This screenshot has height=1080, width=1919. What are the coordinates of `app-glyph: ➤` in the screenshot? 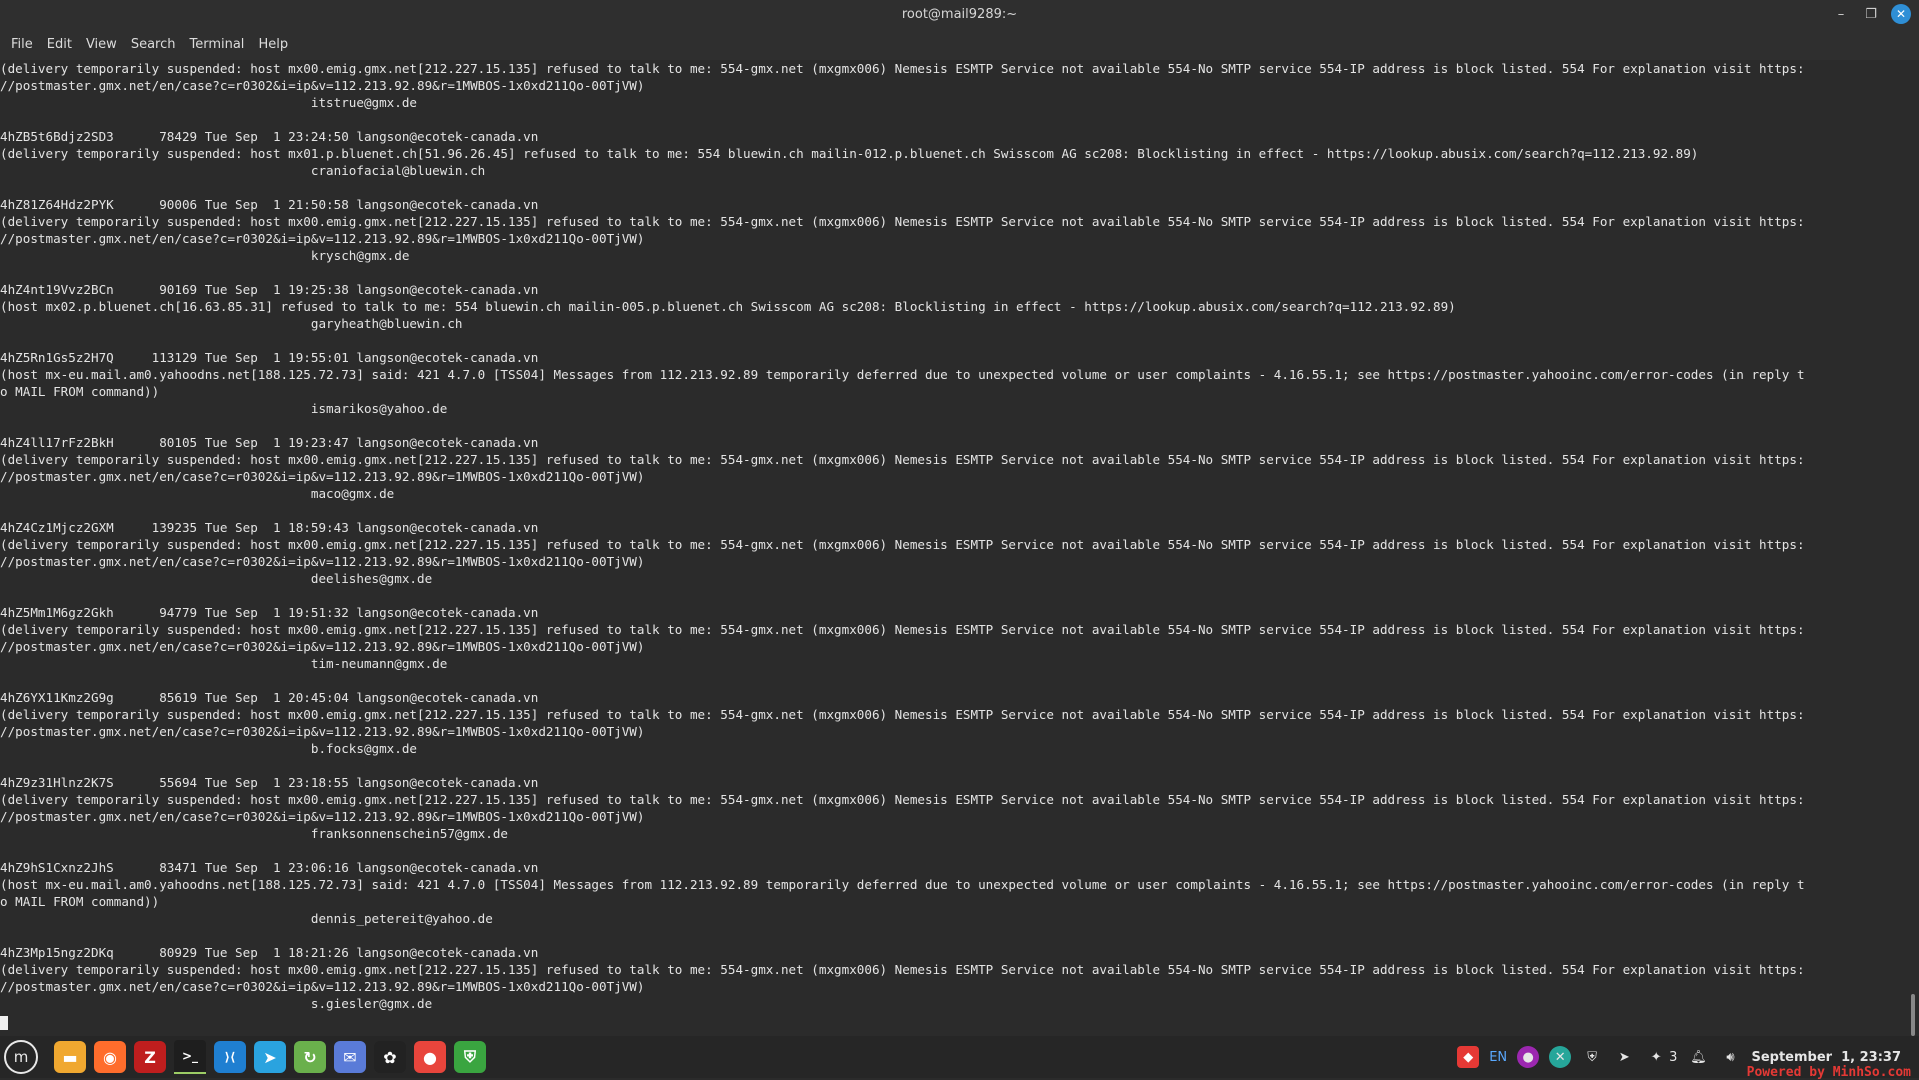 It's located at (270, 1057).